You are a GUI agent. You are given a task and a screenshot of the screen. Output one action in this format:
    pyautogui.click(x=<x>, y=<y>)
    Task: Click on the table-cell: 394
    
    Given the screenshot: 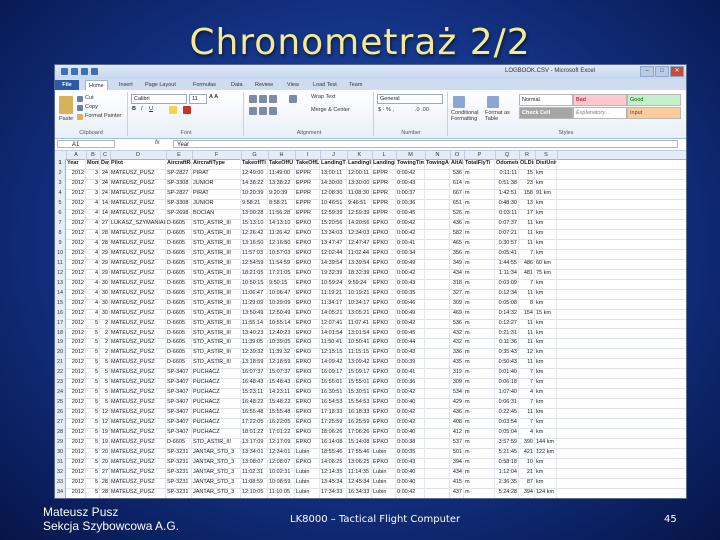 What is the action you would take?
    pyautogui.click(x=527, y=493)
    